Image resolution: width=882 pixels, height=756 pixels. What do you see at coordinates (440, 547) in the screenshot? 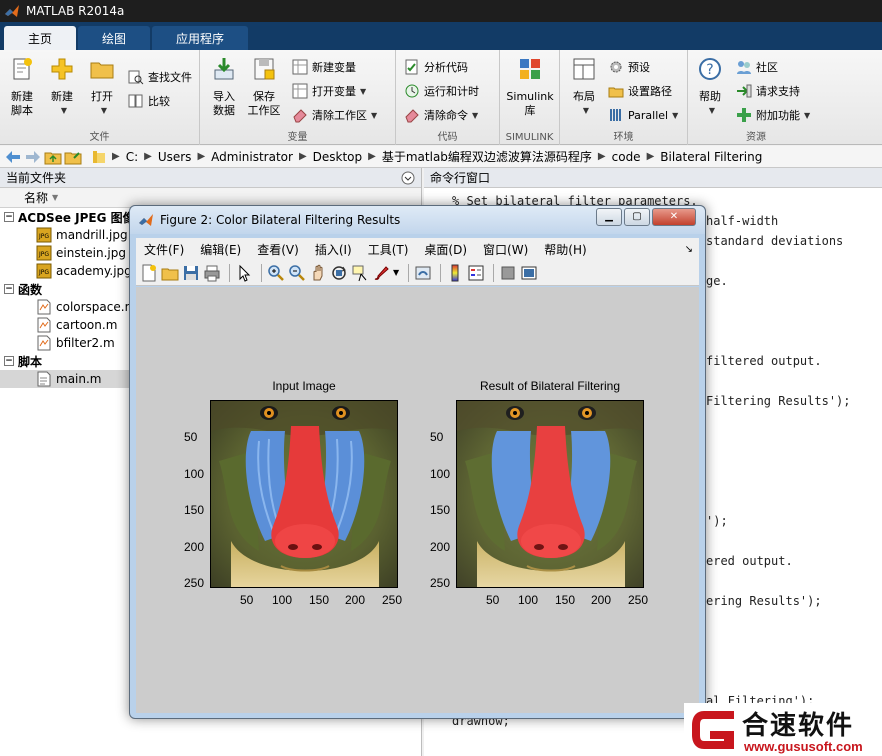
I see `y-tick: 200` at bounding box center [440, 547].